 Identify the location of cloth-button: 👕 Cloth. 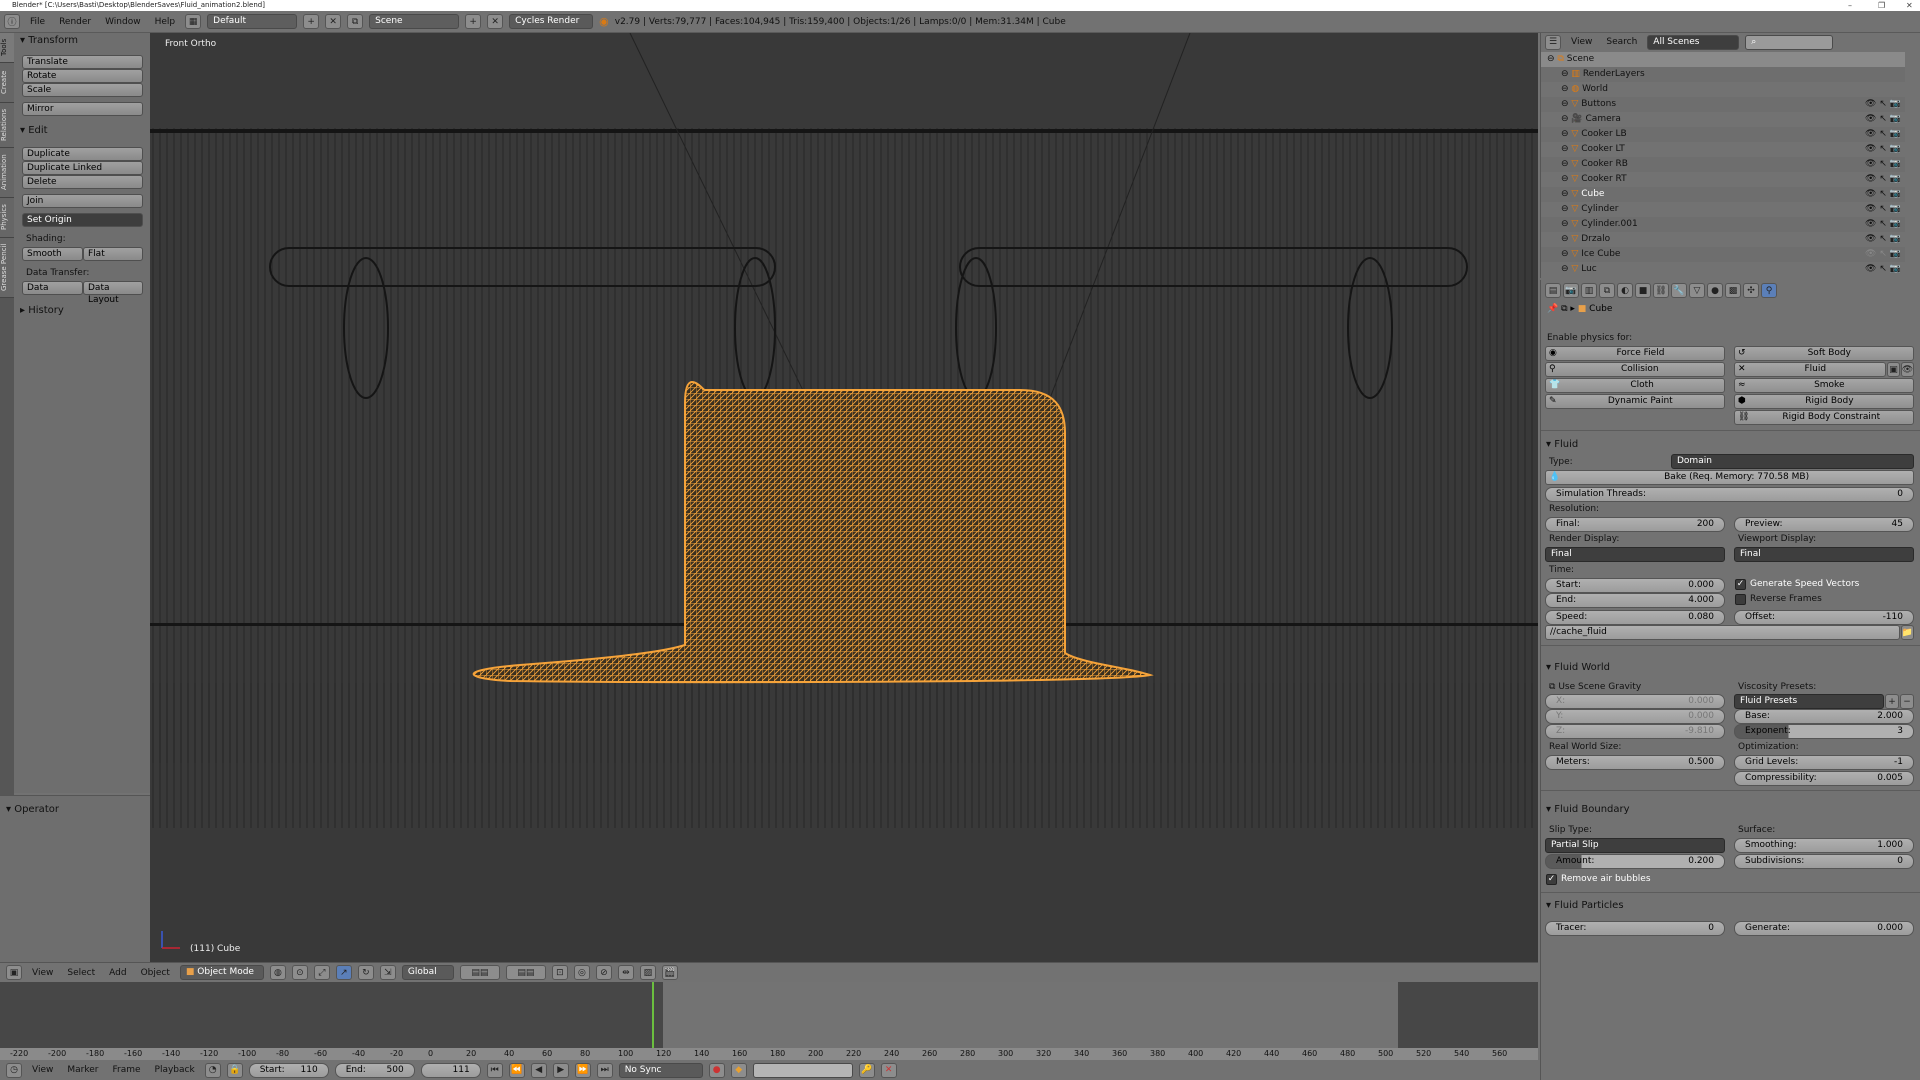
(1635, 385).